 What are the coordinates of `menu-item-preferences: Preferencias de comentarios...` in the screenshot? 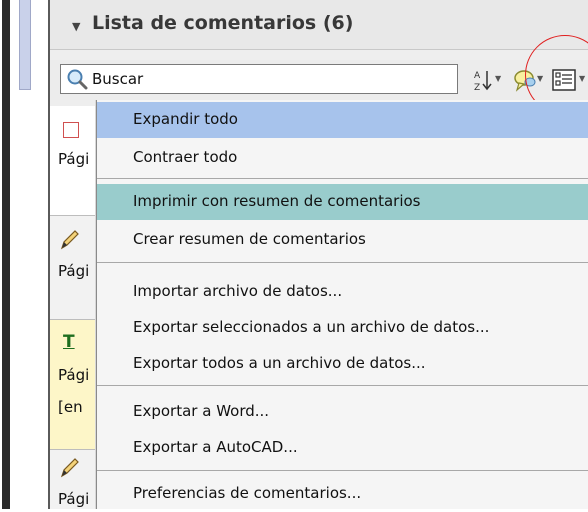 It's located at (342, 494).